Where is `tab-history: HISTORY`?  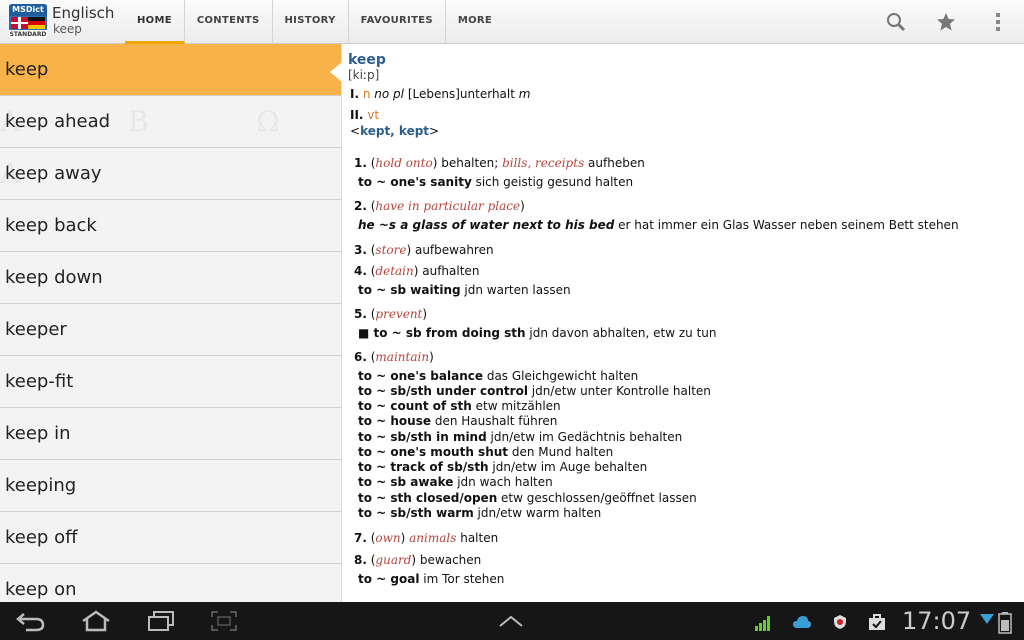 tab-history: HISTORY is located at coordinates (311, 22).